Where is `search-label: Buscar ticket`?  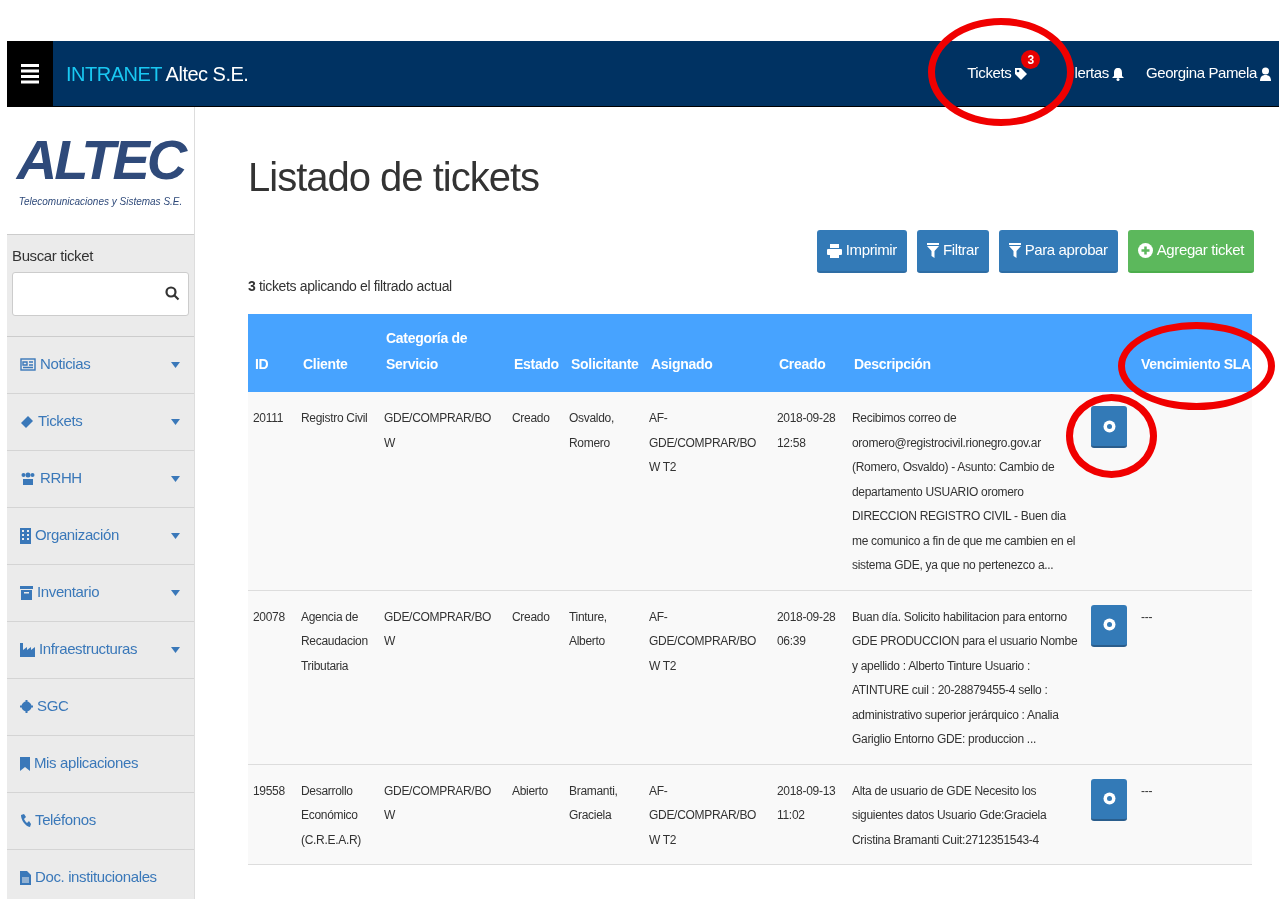
search-label: Buscar ticket is located at coordinates (53, 256).